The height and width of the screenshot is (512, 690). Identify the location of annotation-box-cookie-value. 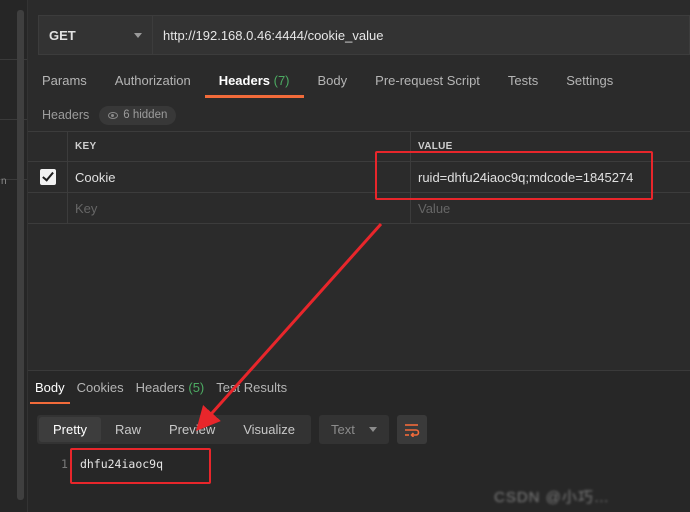
(514, 175).